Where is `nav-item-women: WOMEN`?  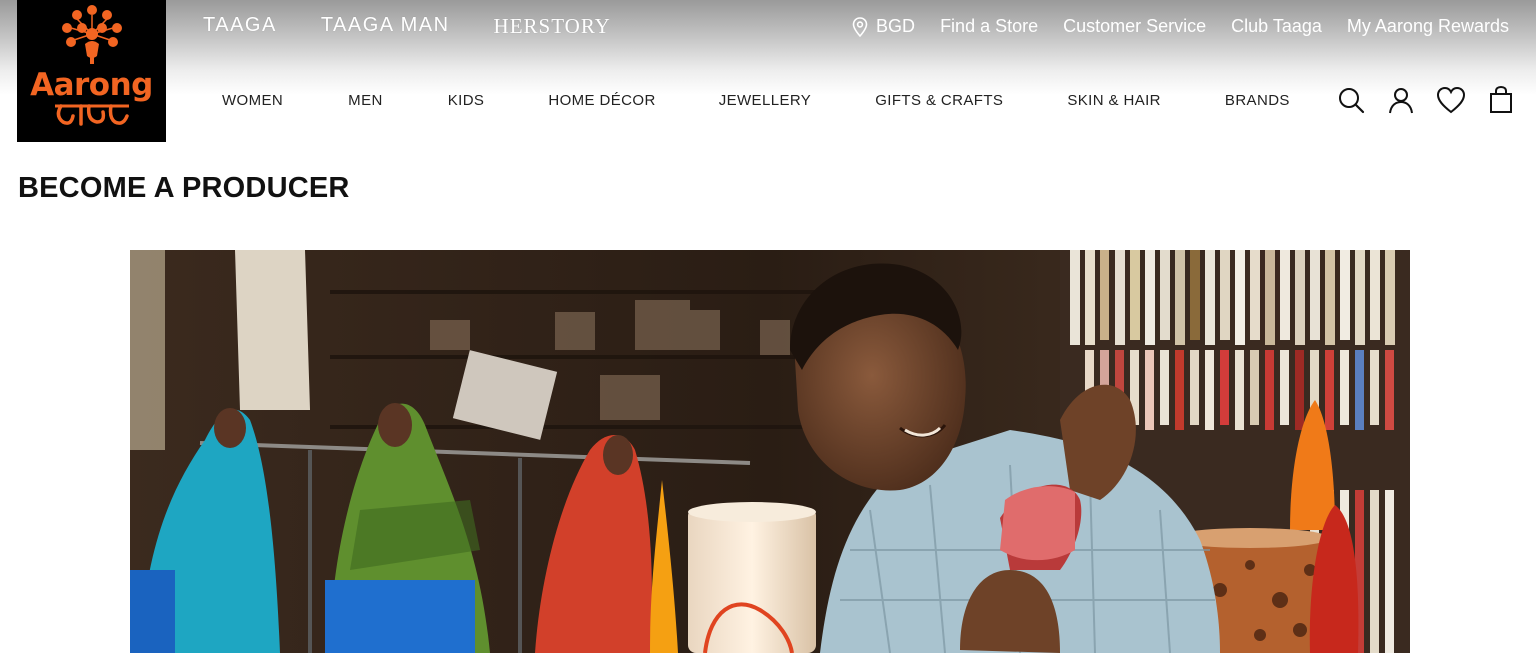 nav-item-women: WOMEN is located at coordinates (252, 100).